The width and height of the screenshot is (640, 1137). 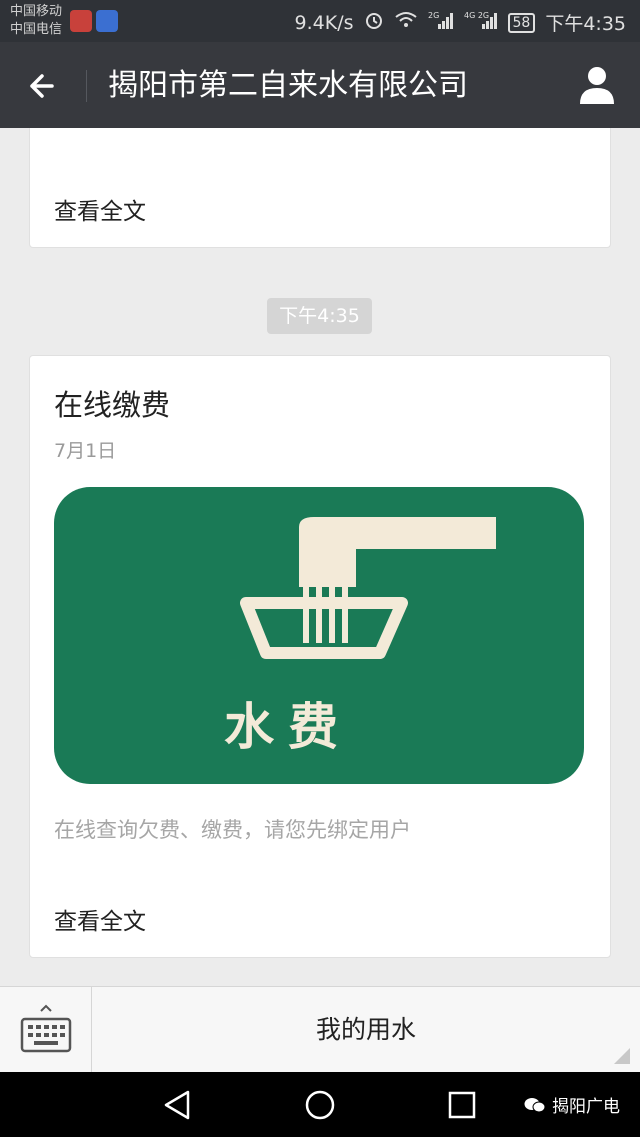 I want to click on carrier-info: 中国移动 中国电信, so click(x=36, y=21).